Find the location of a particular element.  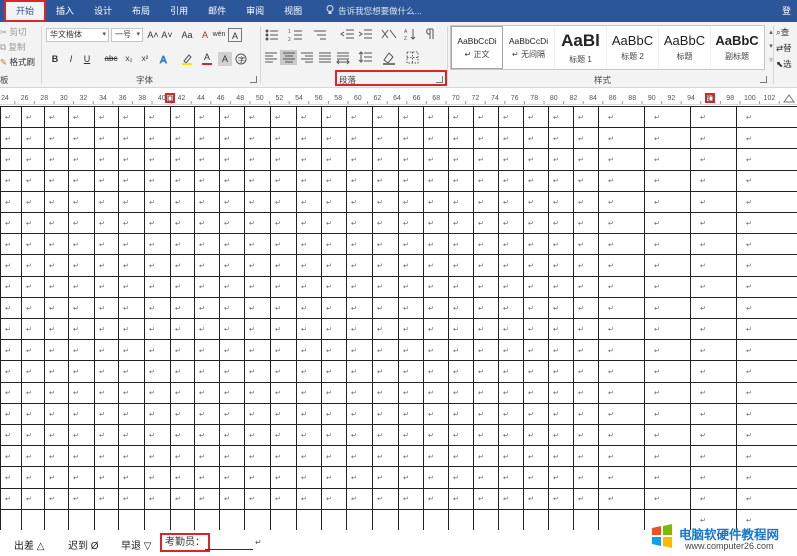

ruler-tick-label: 64 is located at coordinates (397, 98).